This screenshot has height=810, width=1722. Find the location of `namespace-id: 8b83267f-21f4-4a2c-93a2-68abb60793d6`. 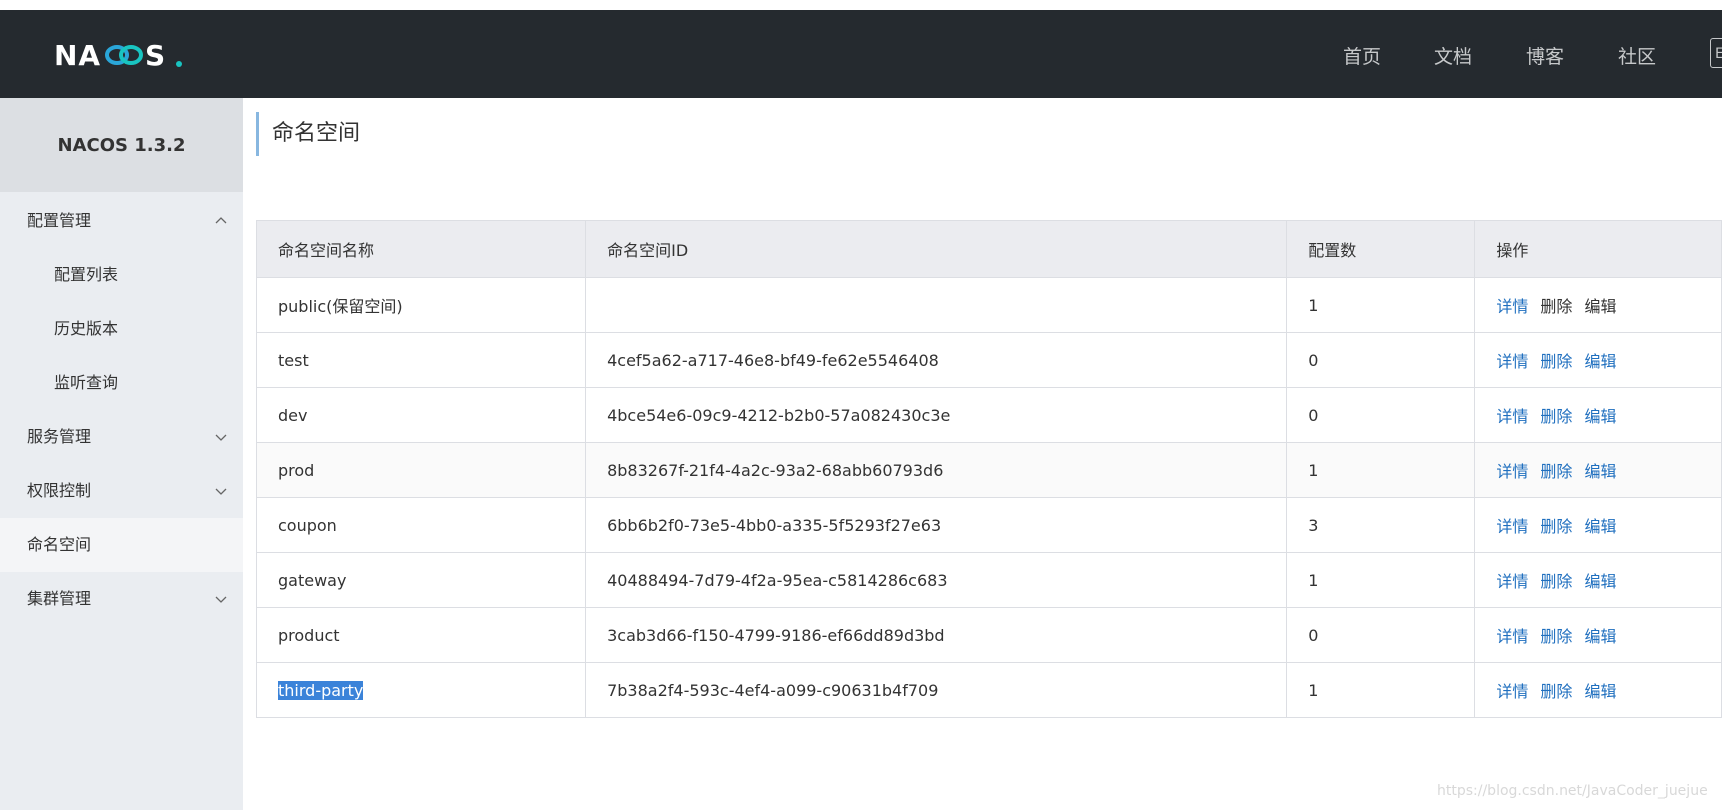

namespace-id: 8b83267f-21f4-4a2c-93a2-68abb60793d6 is located at coordinates (936, 470).